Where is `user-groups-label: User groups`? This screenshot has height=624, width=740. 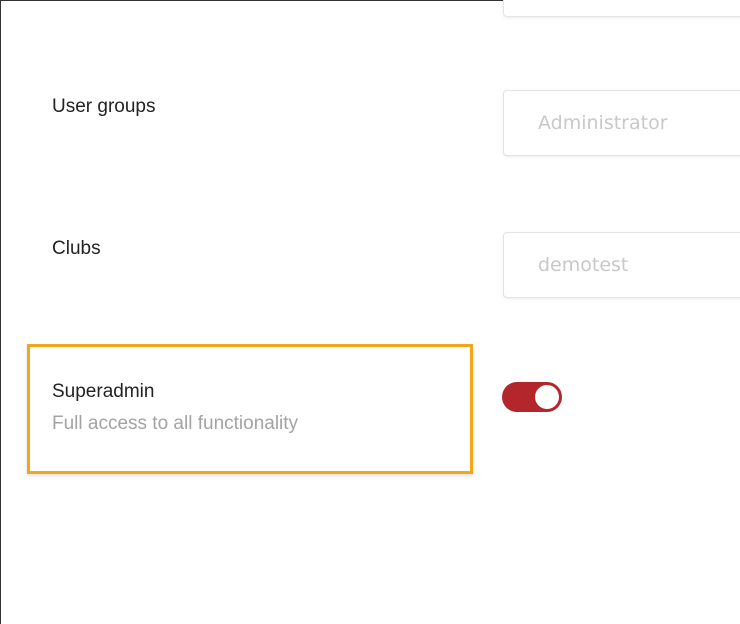 user-groups-label: User groups is located at coordinates (104, 106).